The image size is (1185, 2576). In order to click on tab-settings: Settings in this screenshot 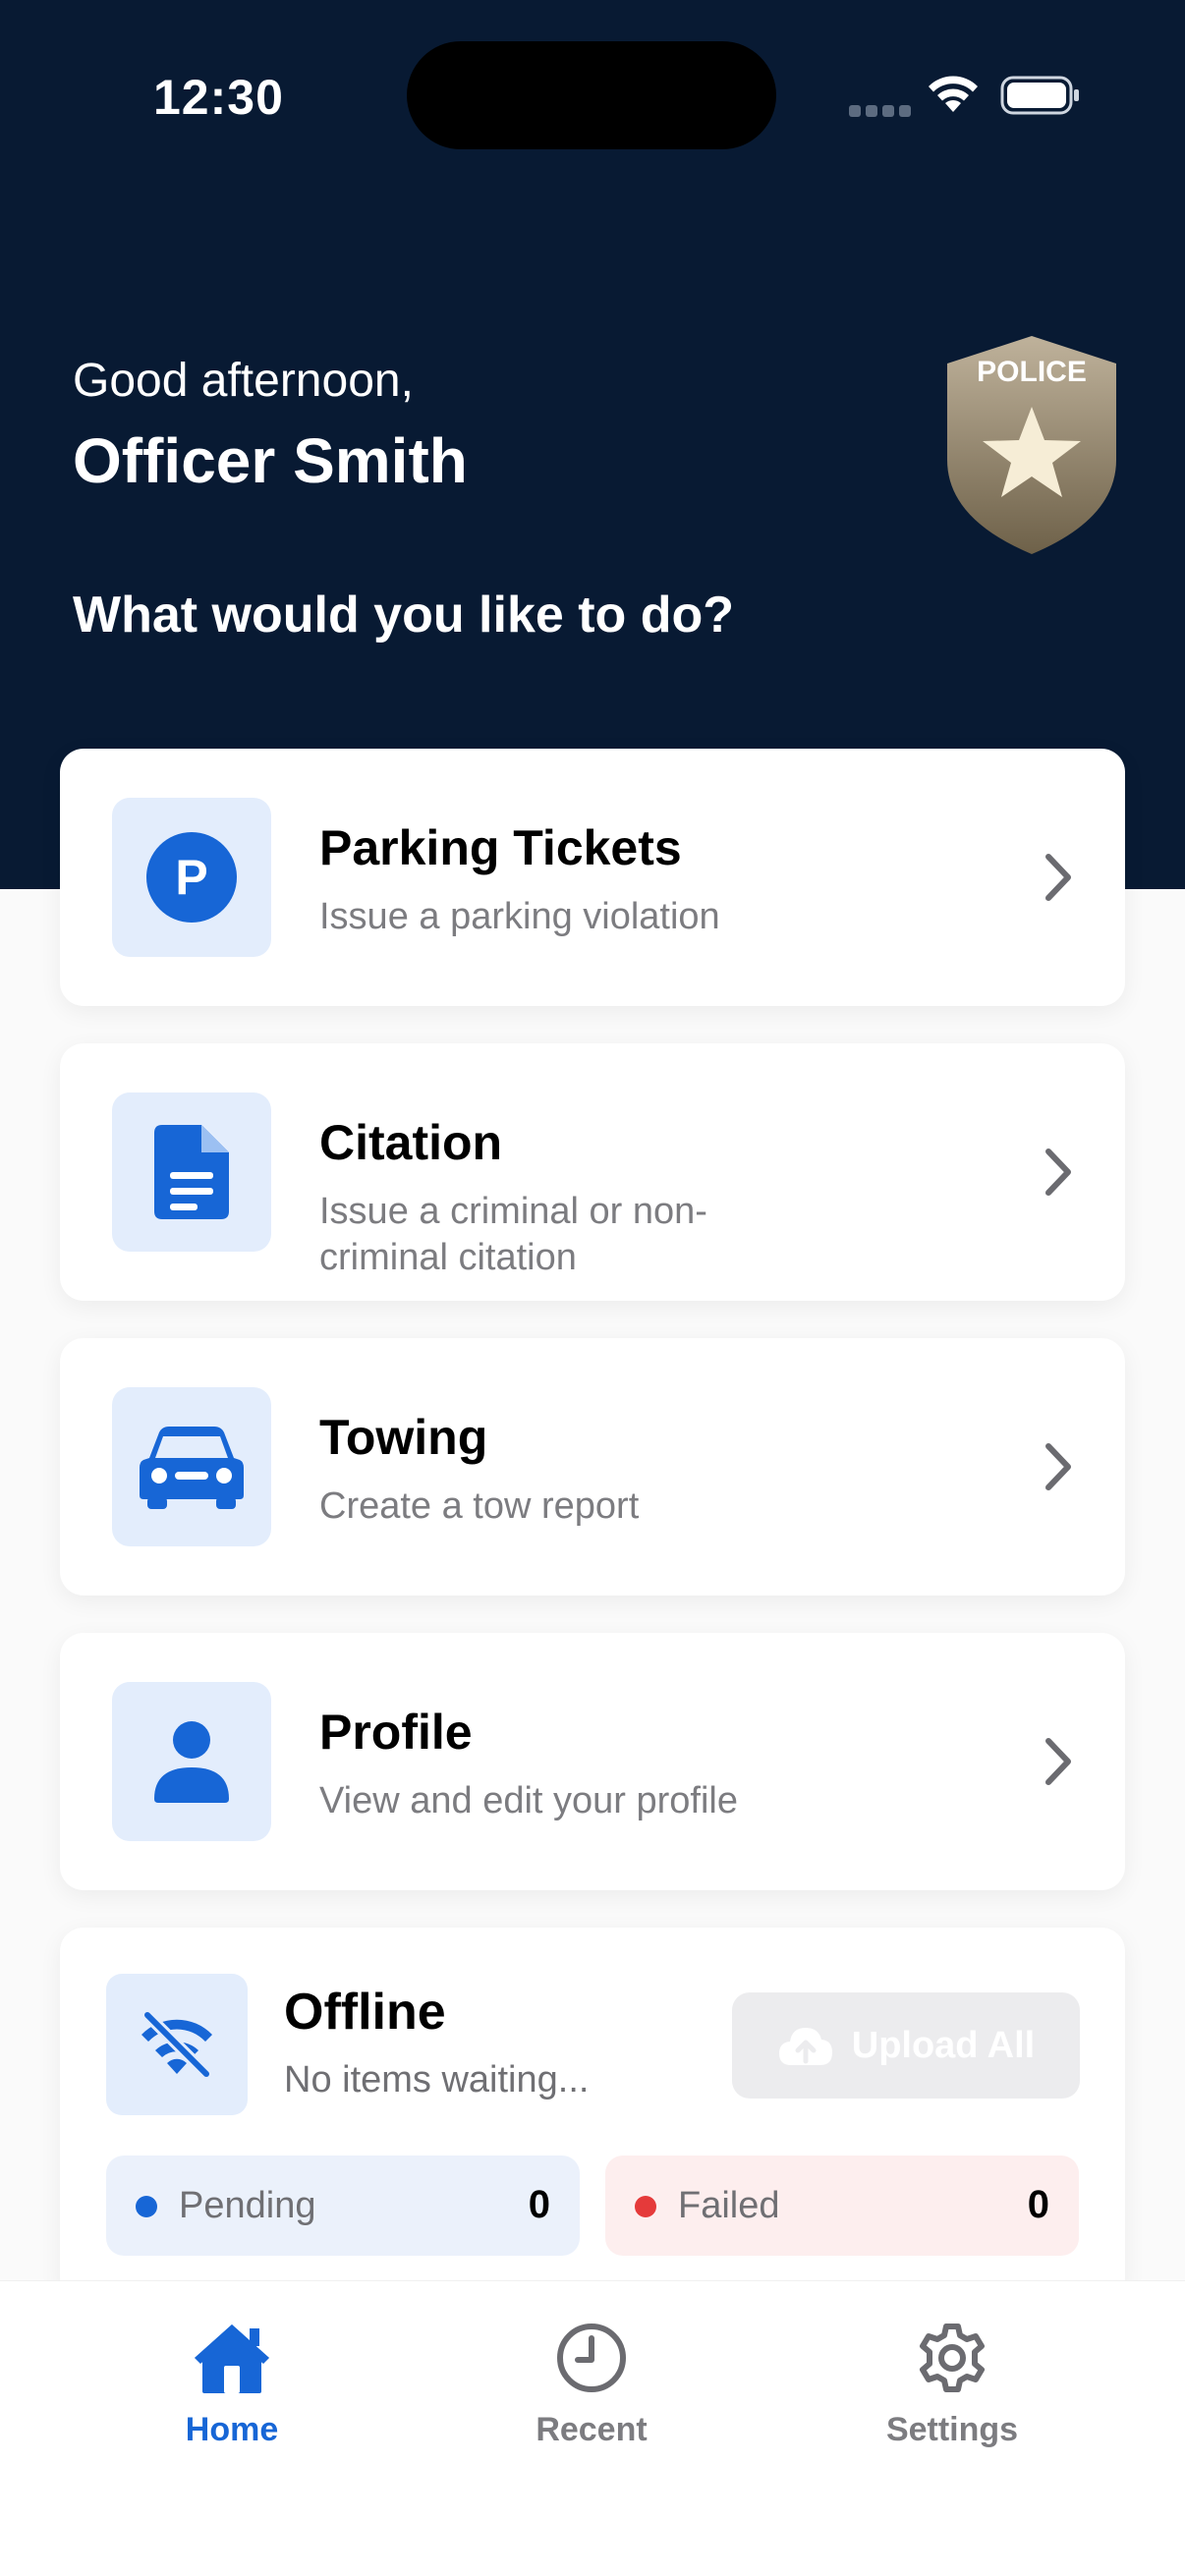, I will do `click(952, 2399)`.